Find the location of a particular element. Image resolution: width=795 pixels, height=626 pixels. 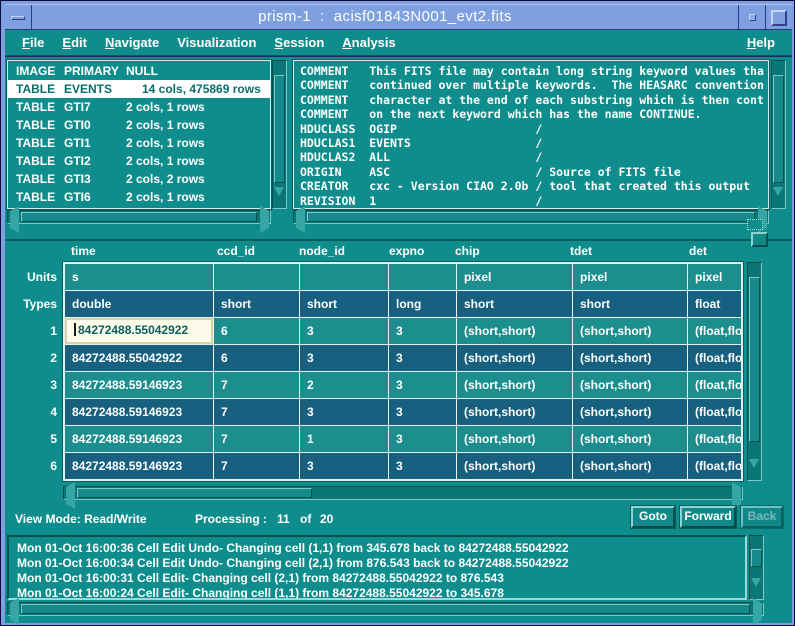

maximize-button is located at coordinates (778, 17).